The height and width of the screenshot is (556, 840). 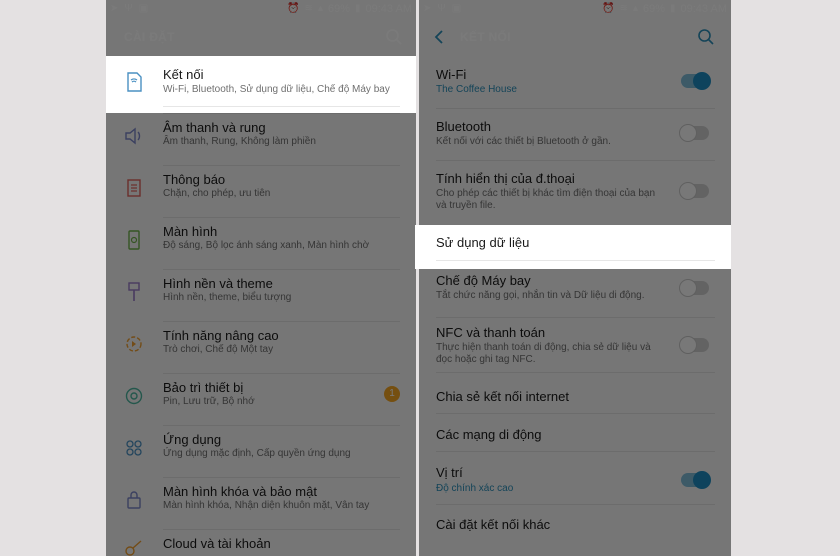 I want to click on app-bar: CÀI ĐẶT, so click(x=261, y=37).